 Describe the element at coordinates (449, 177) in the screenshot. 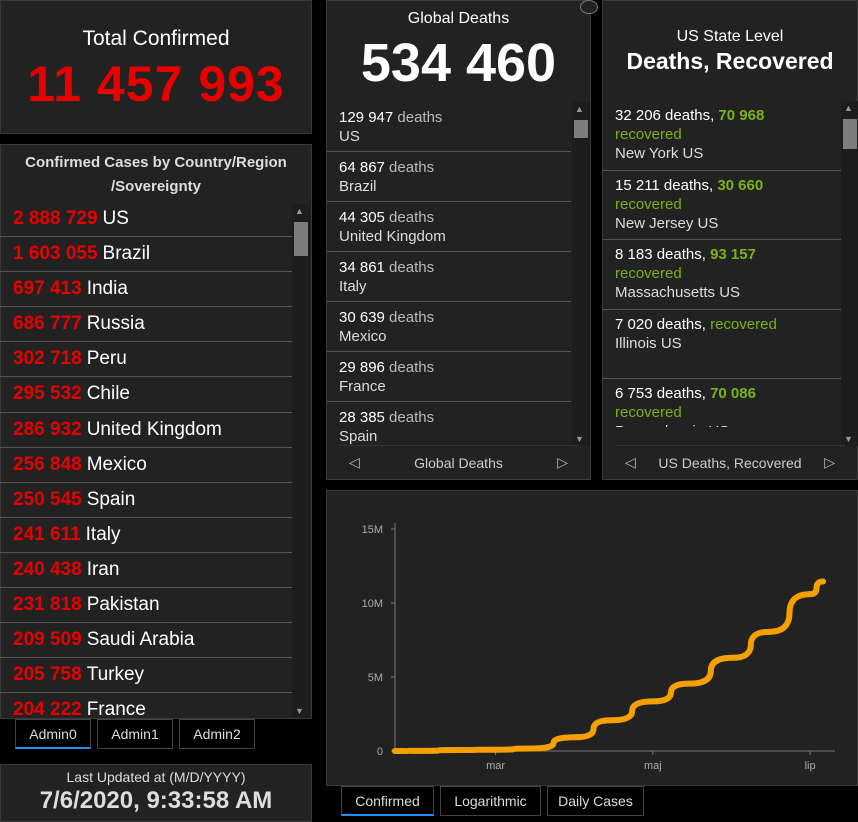

I see `list-item: 64 867 deaths Brazil` at that location.